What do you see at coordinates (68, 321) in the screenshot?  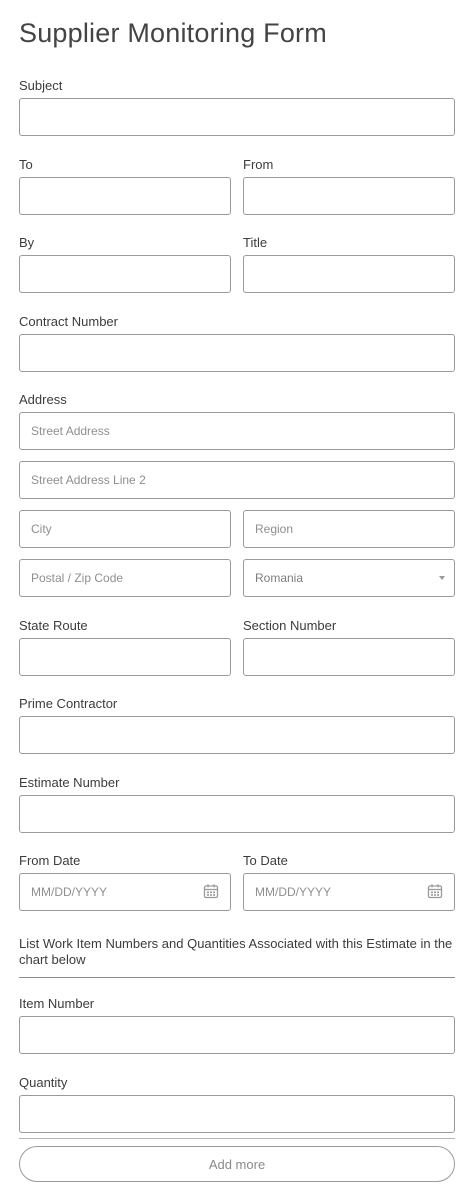 I see `contract-number-label: Contract Number` at bounding box center [68, 321].